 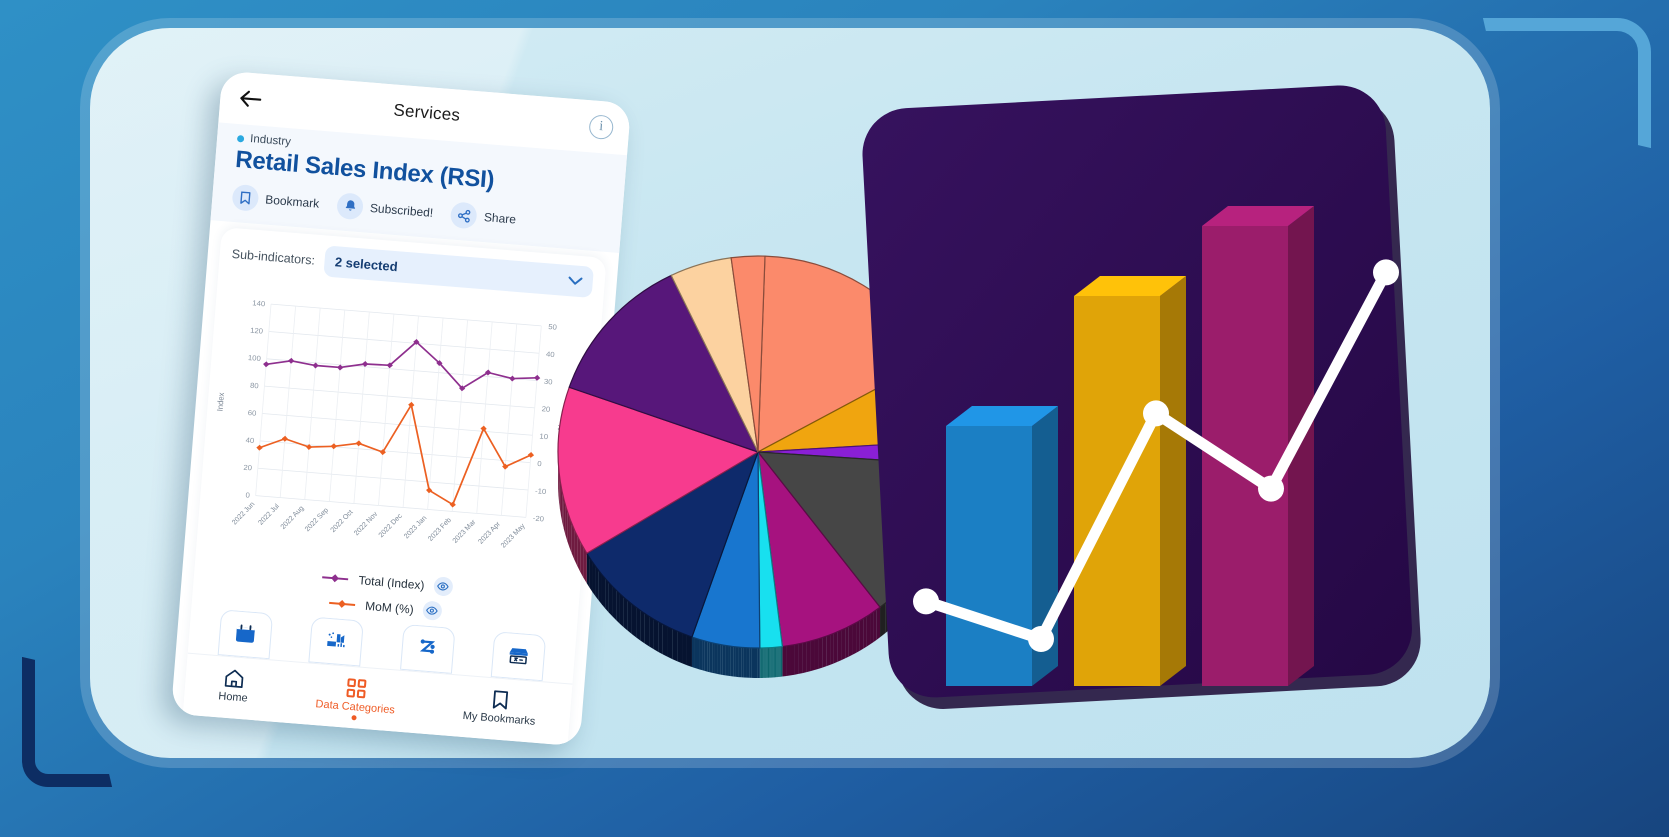 I want to click on svg-text: 80, so click(x=254, y=385).